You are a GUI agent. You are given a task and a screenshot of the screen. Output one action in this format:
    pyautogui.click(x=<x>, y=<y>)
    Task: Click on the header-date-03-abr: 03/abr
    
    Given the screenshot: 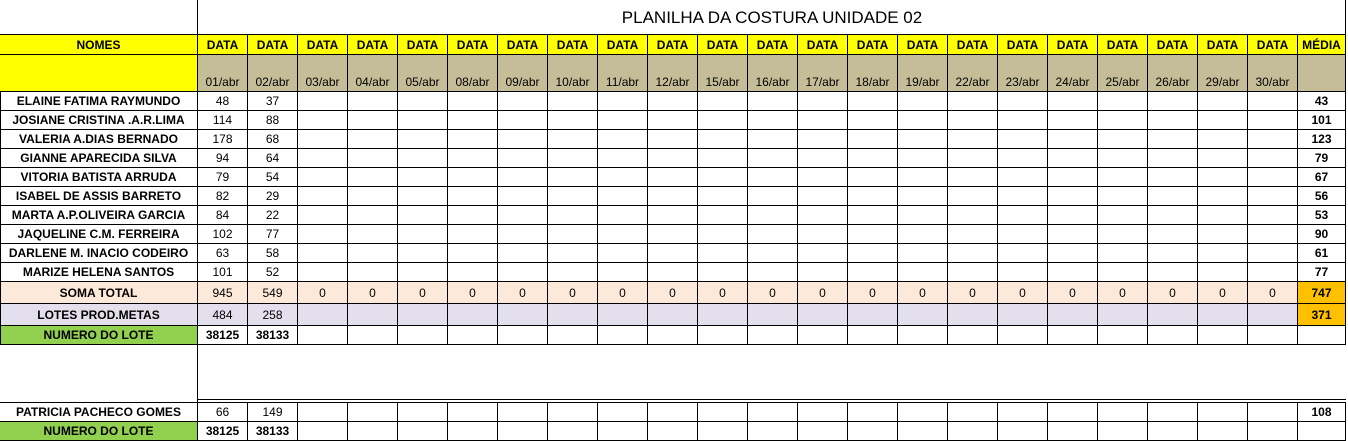 What is the action you would take?
    pyautogui.click(x=323, y=73)
    